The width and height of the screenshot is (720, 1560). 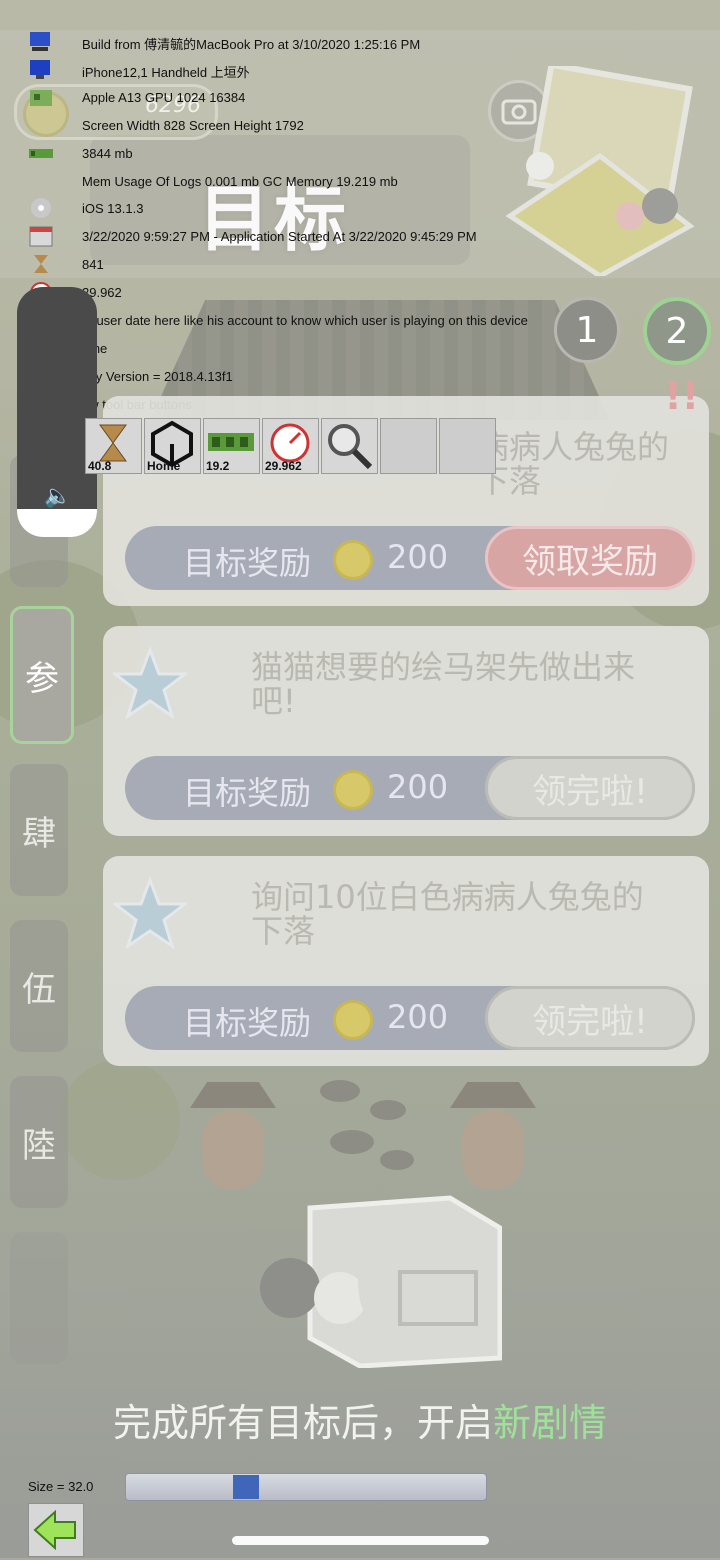 I want to click on reward-bar: 目标奖励 200 领取奖励, so click(x=410, y=558).